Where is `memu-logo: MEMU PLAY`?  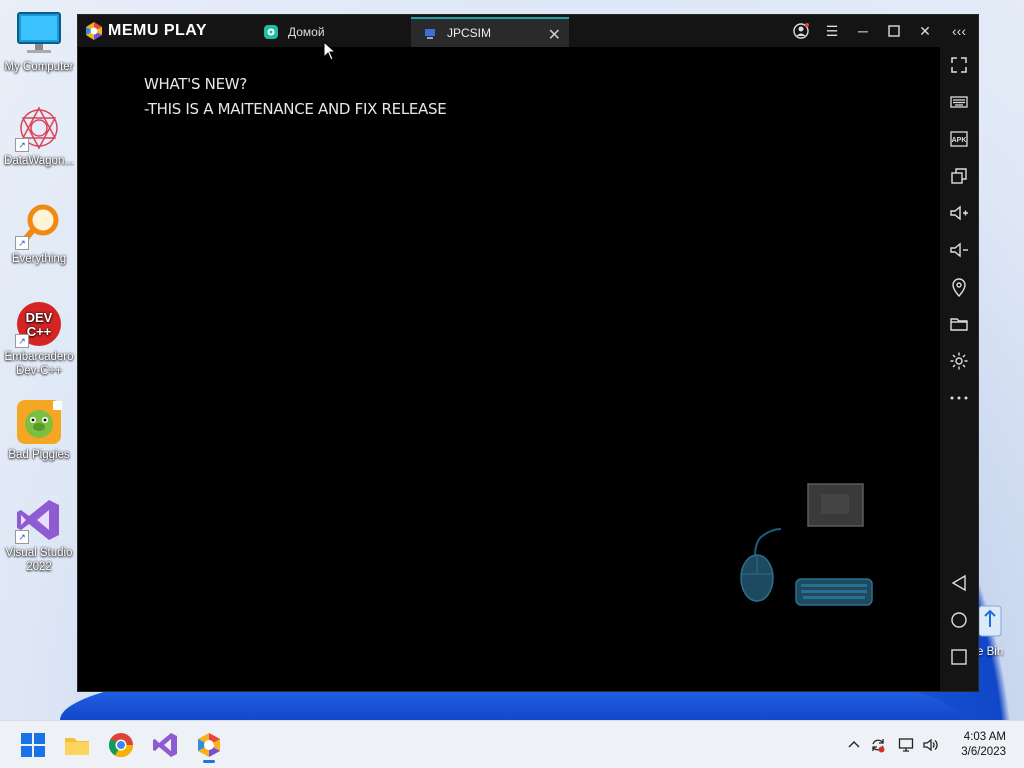
memu-logo: MEMU PLAY is located at coordinates (145, 31).